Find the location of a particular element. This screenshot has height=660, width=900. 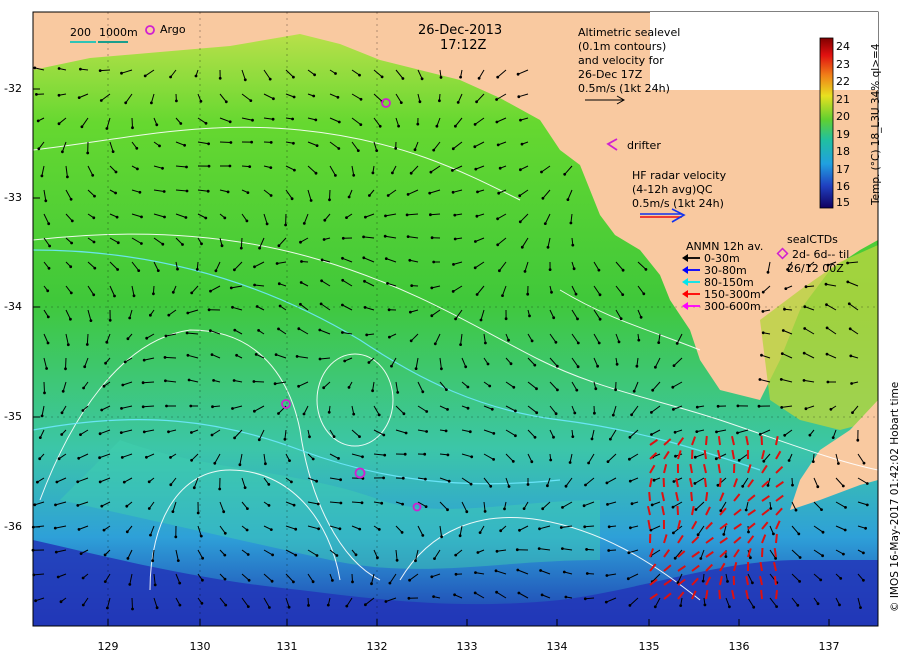

colorbar-tick: 23 is located at coordinates (843, 64).